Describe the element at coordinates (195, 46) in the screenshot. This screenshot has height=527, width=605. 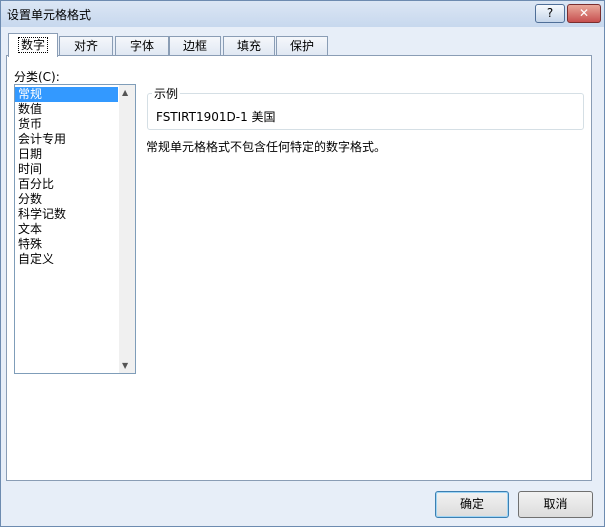
I see `tab-border: 边框` at that location.